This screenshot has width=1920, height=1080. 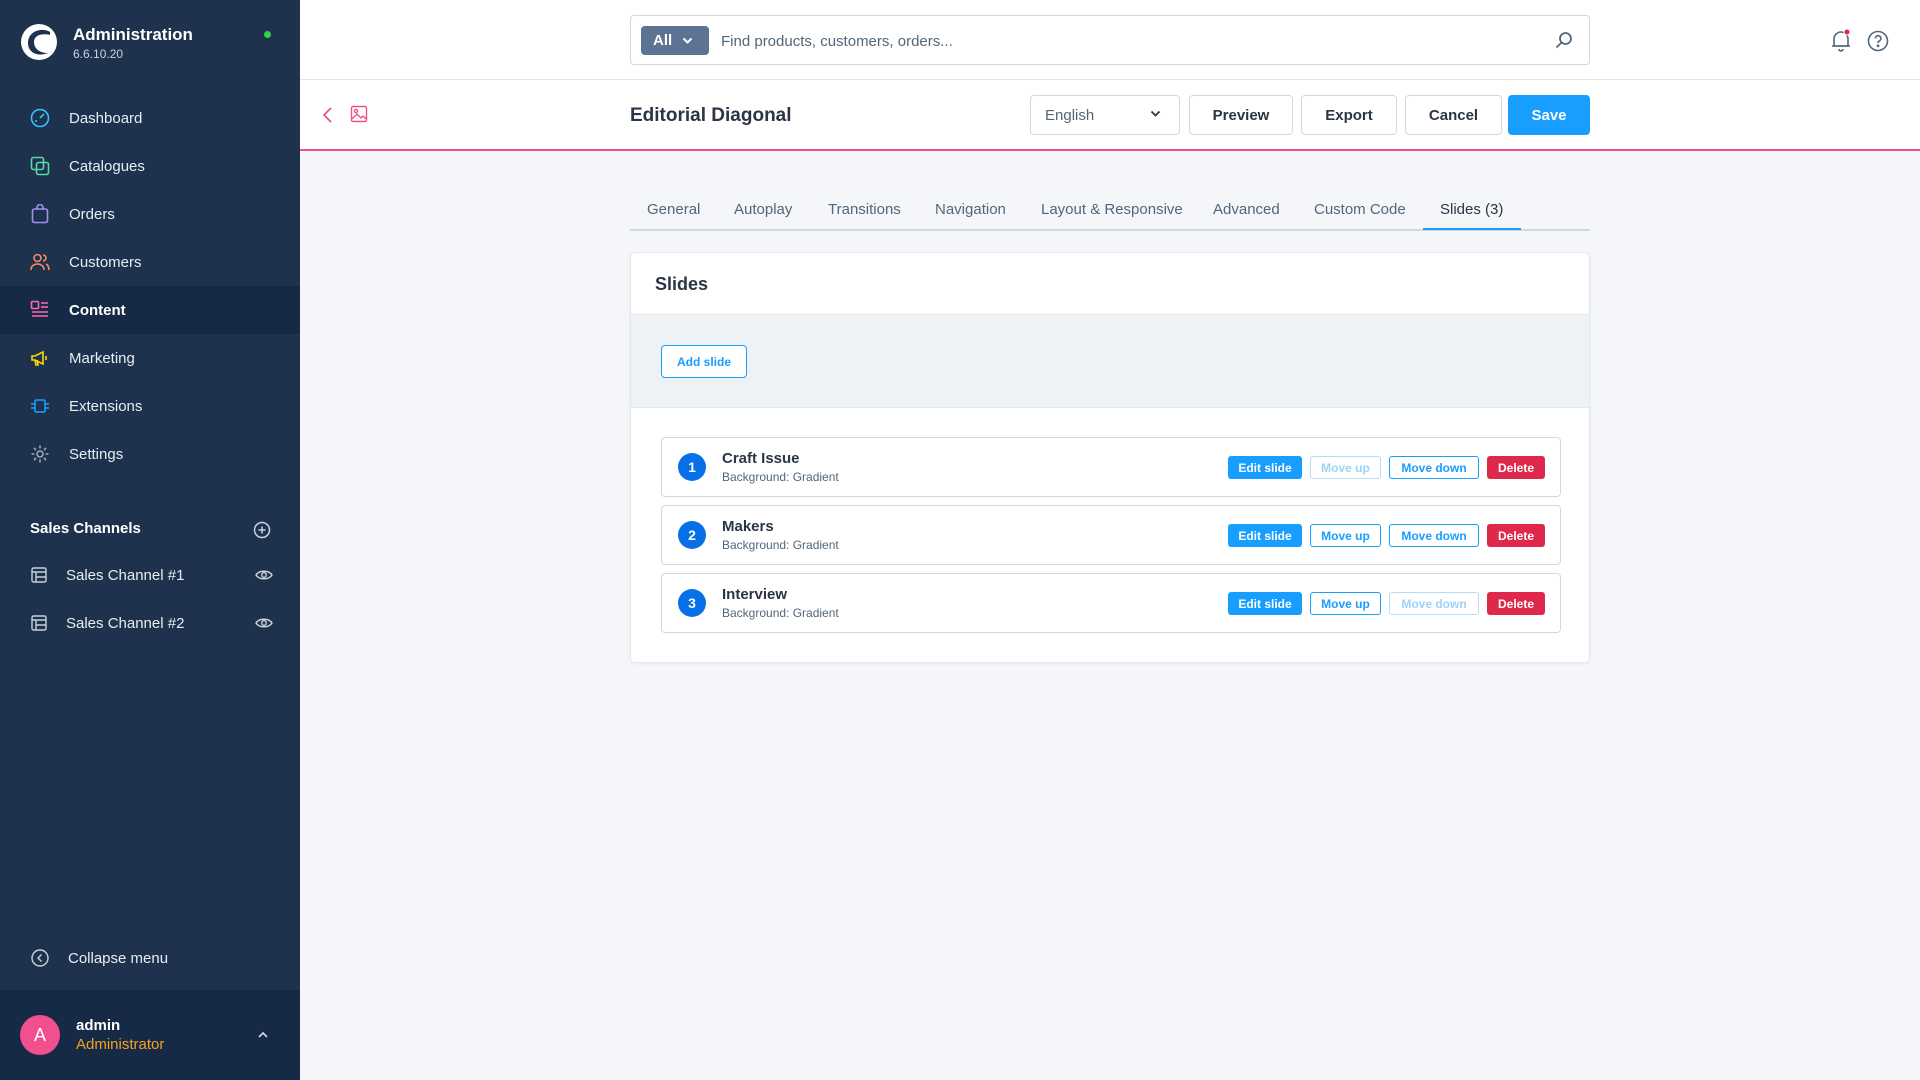 I want to click on sales-channels-header: Sales Channels, so click(x=151, y=530).